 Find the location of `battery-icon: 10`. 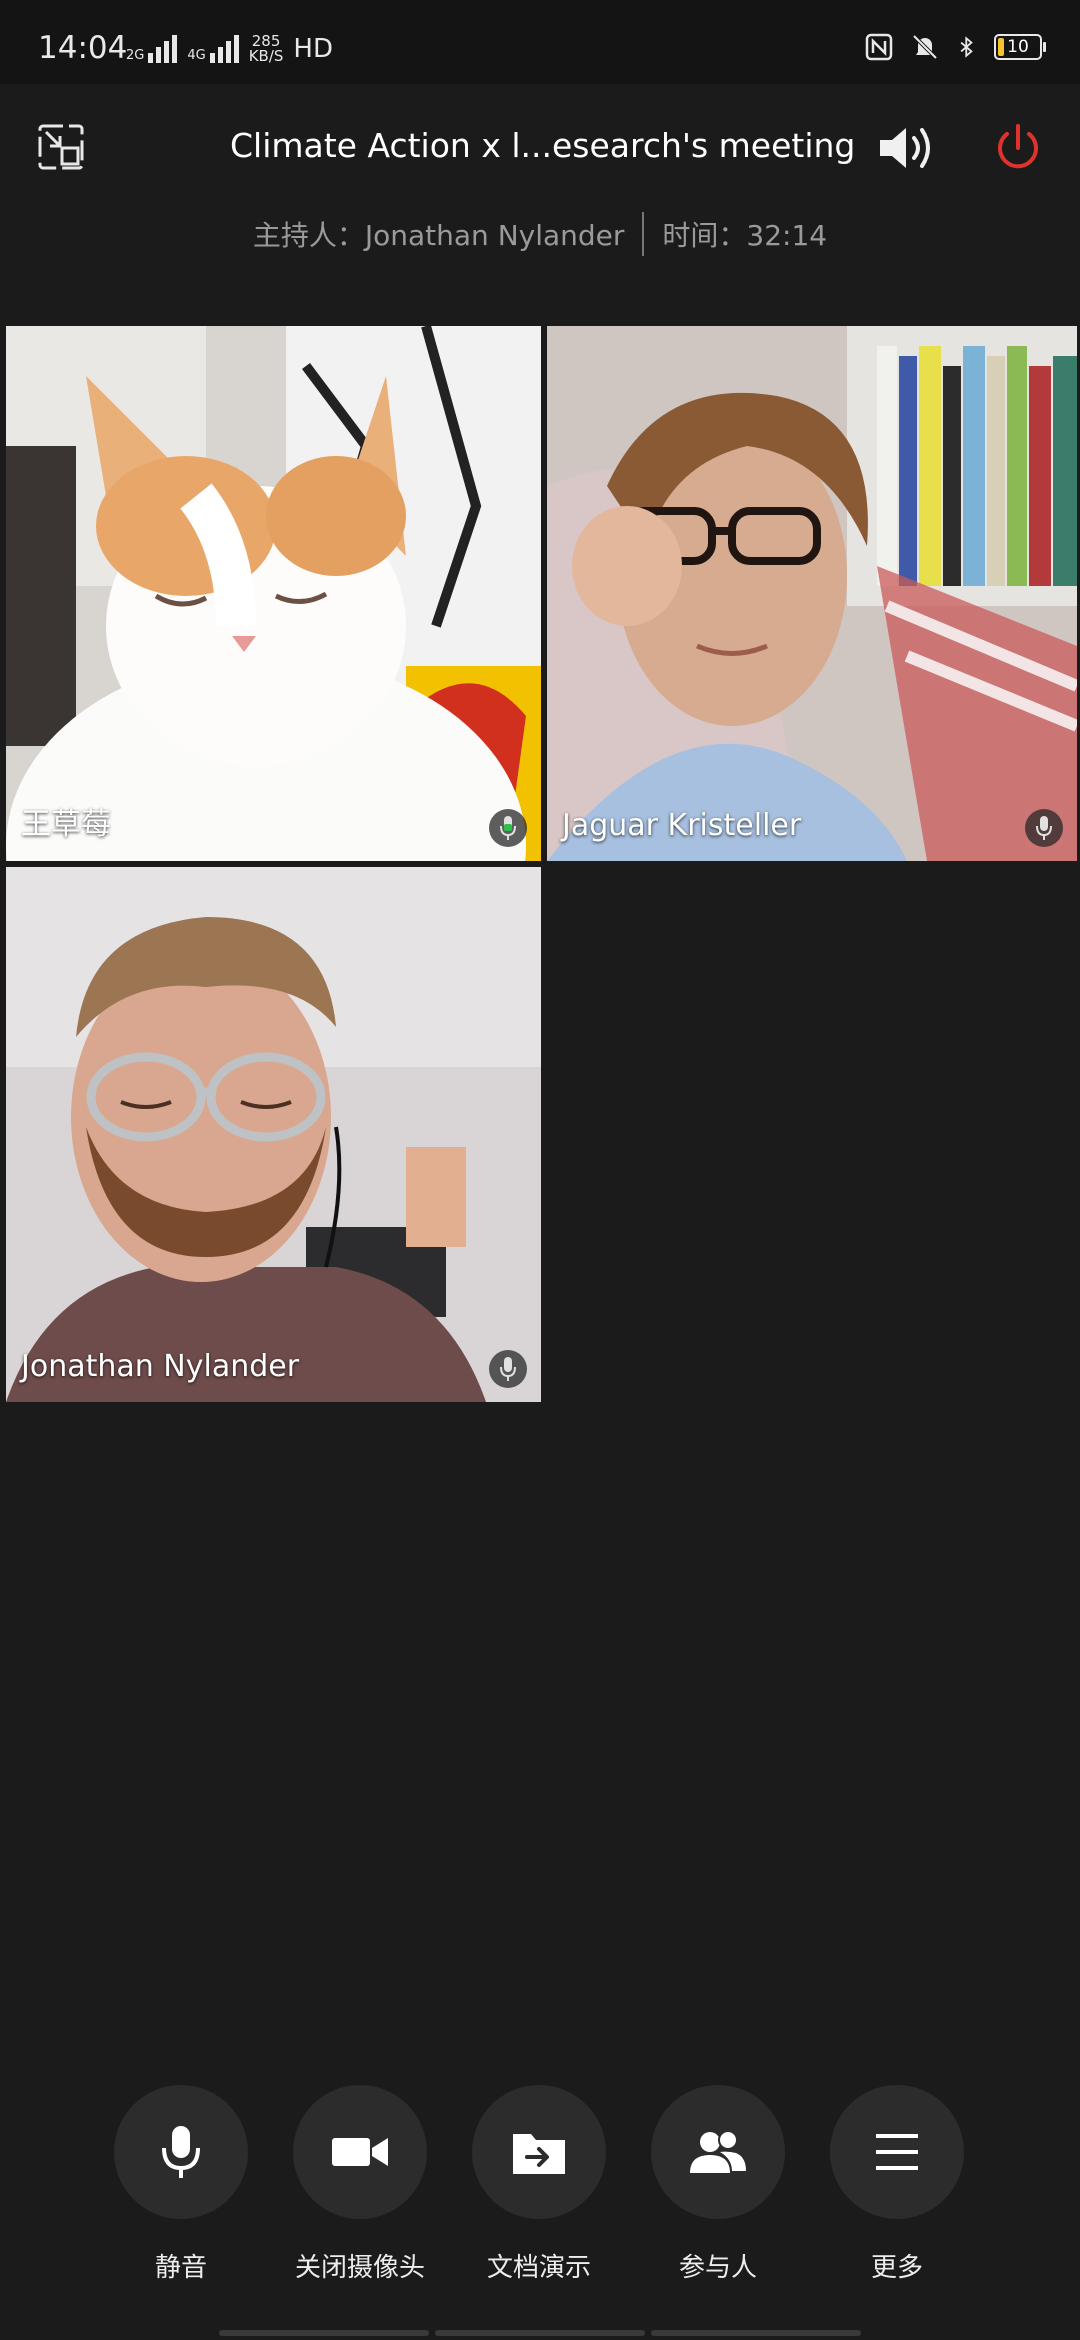

battery-icon: 10 is located at coordinates (1020, 47).